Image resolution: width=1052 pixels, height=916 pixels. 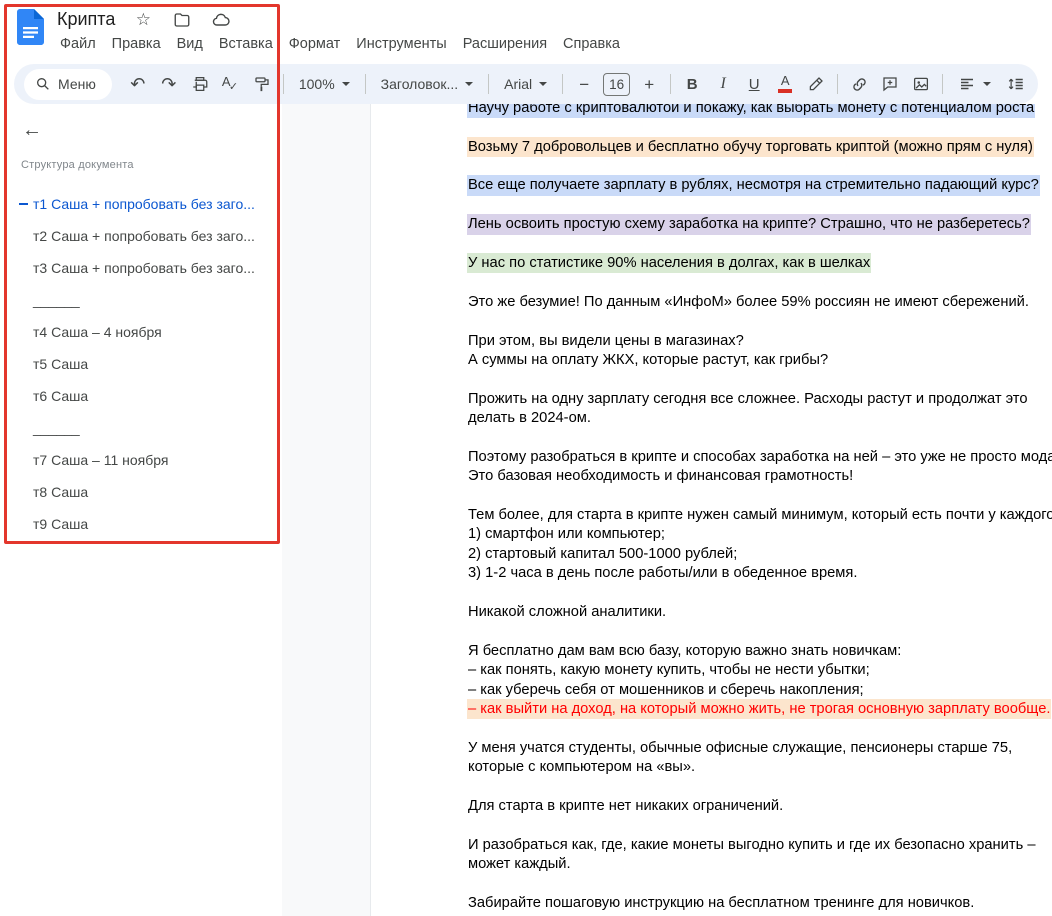 I want to click on outline-item-6: т5 Саша, so click(x=141, y=364).